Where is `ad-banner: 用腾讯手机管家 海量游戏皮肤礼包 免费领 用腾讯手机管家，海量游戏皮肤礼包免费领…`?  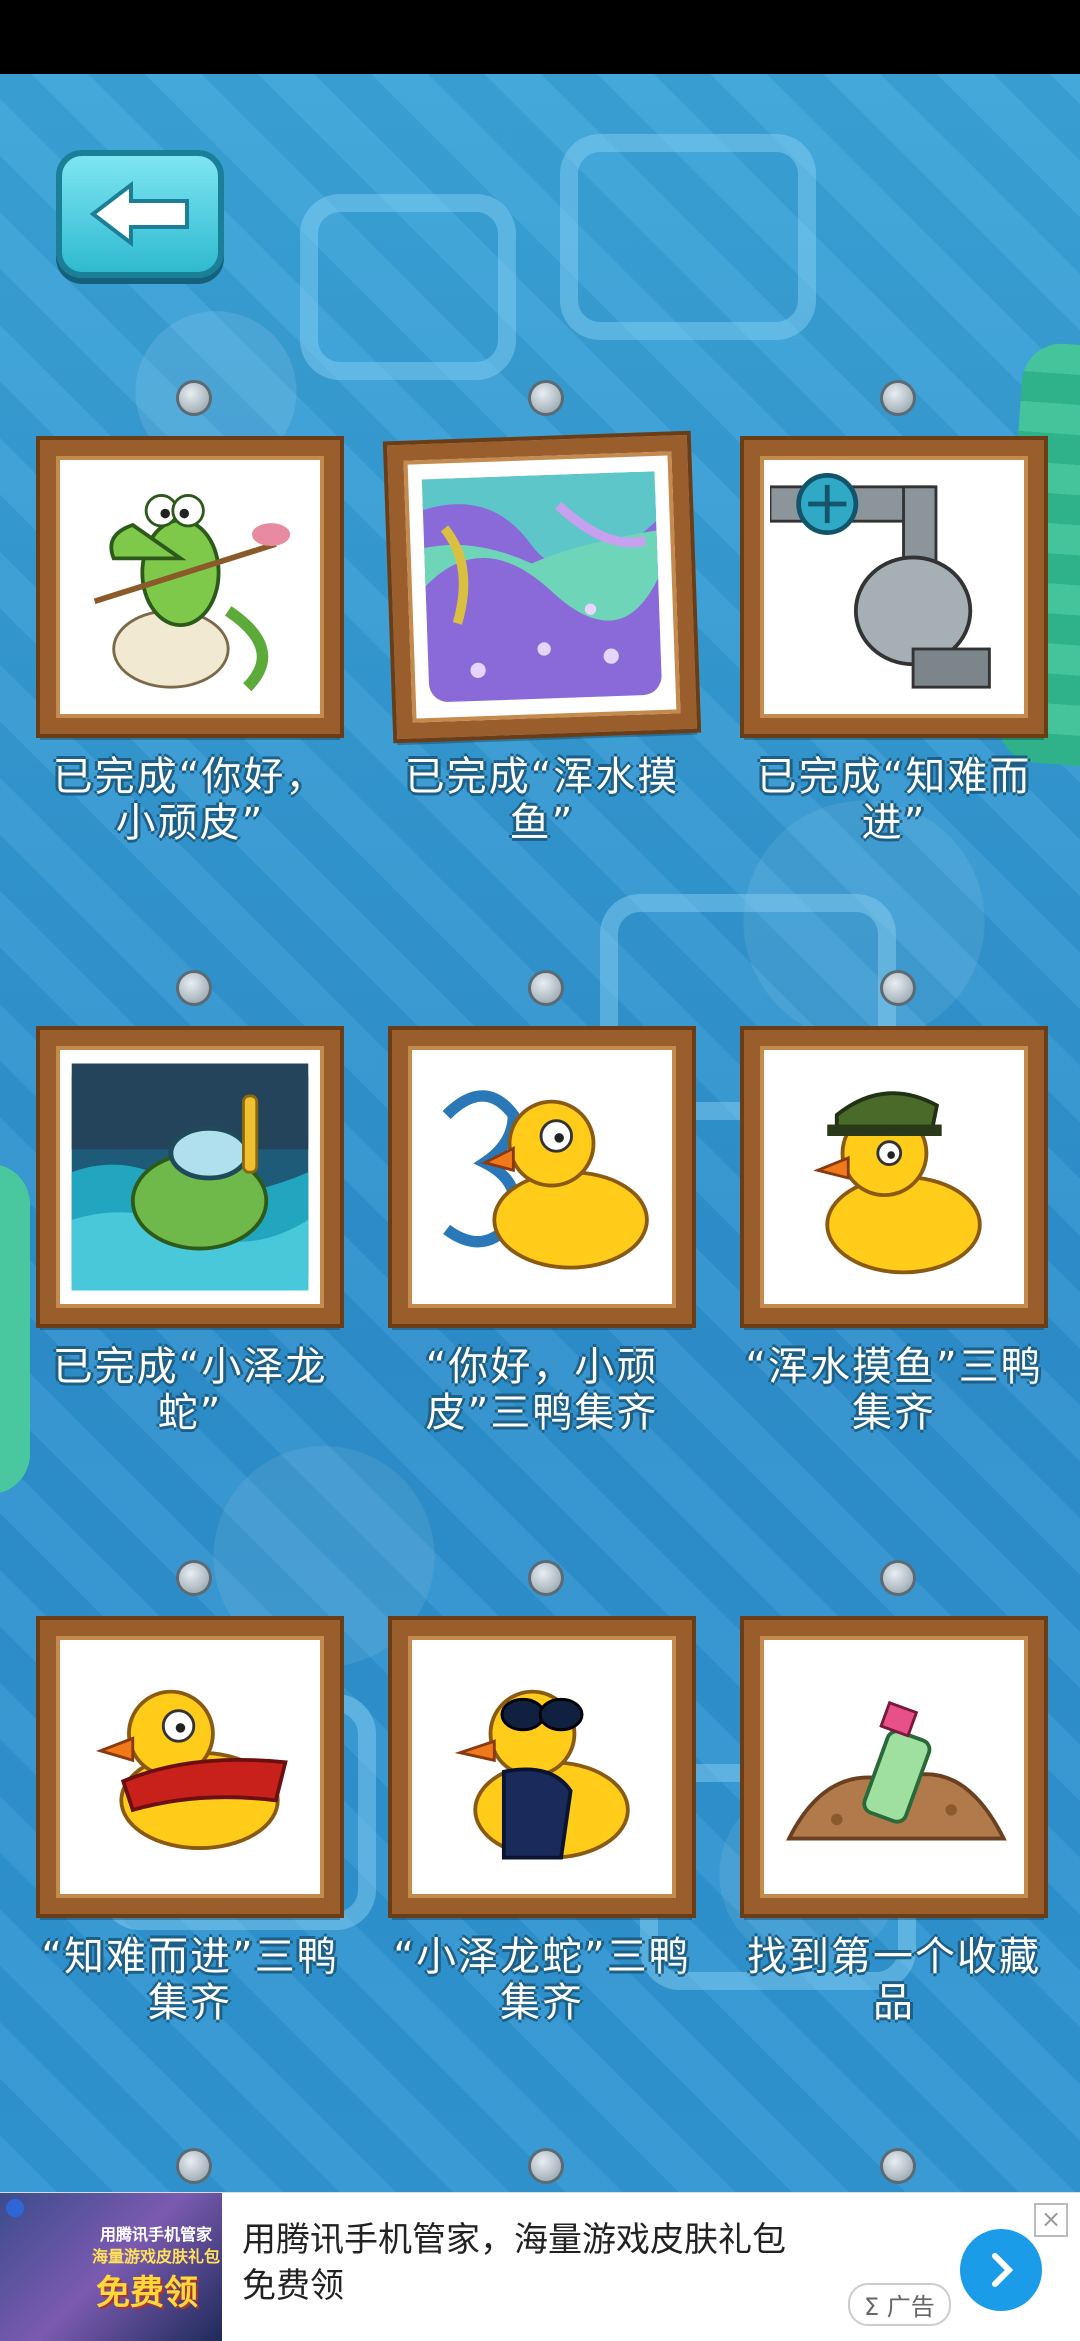 ad-banner: 用腾讯手机管家 海量游戏皮肤礼包 免费领 用腾讯手机管家，海量游戏皮肤礼包免费领… is located at coordinates (540, 2266).